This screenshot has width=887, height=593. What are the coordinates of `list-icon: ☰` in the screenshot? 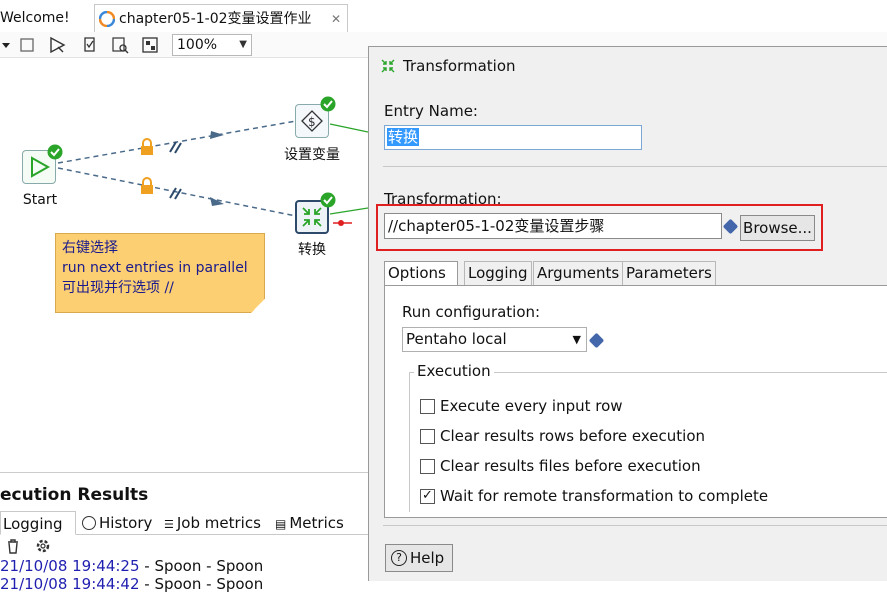 It's located at (169, 524).